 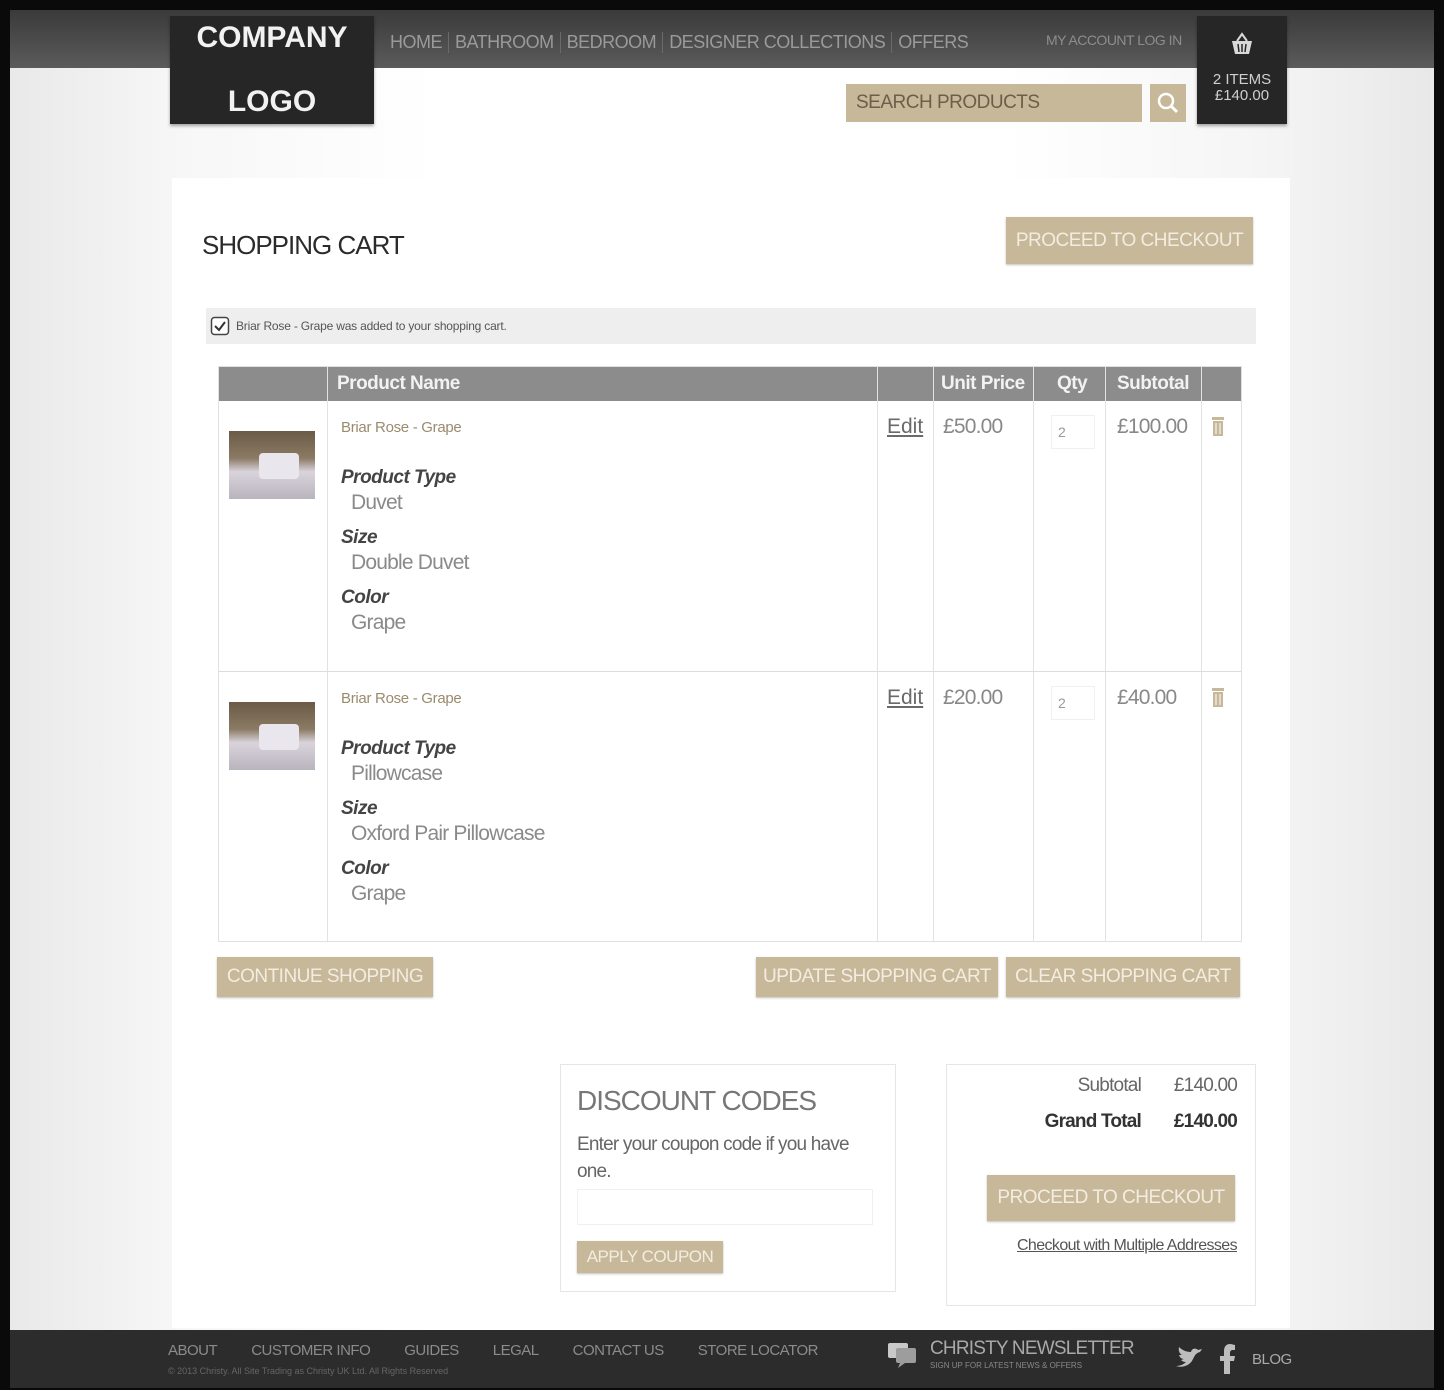 What do you see at coordinates (1242, 43) in the screenshot?
I see `basket-icon` at bounding box center [1242, 43].